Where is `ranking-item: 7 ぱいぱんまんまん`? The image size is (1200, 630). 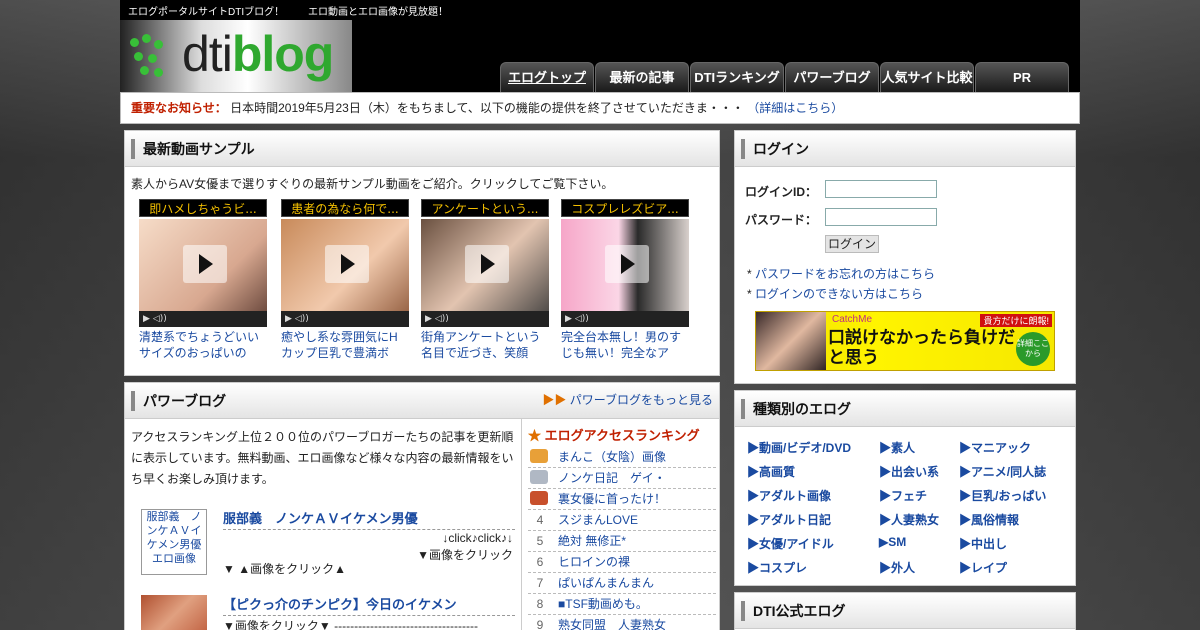 ranking-item: 7 ぱいぱんまんまん is located at coordinates (622, 583).